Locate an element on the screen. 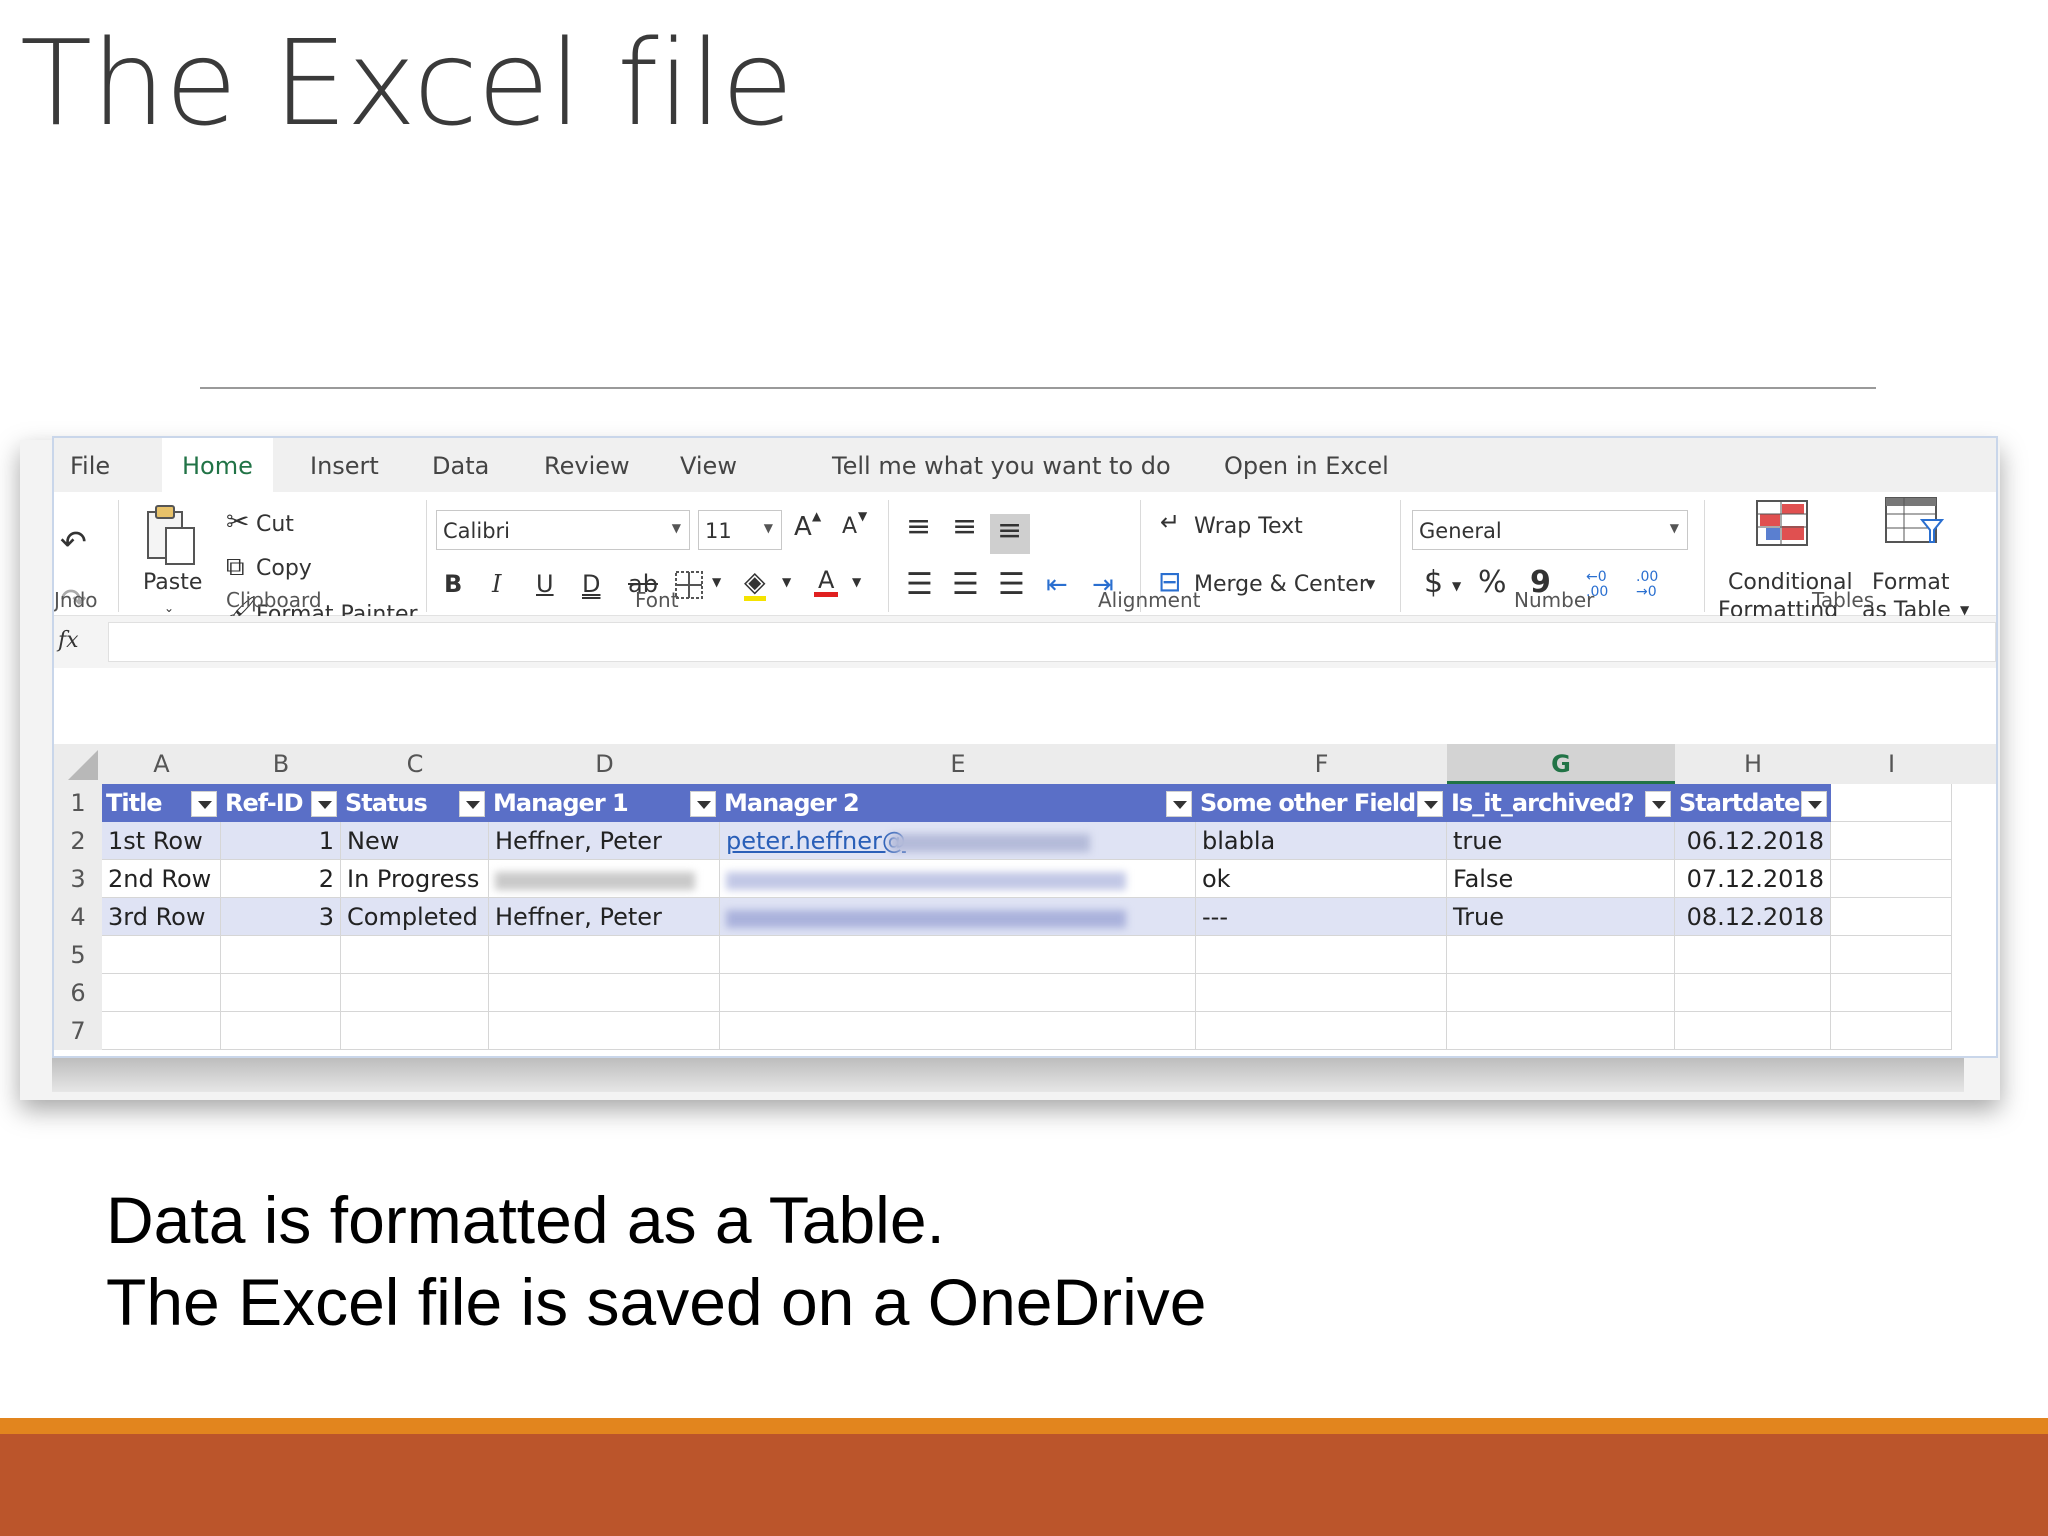 This screenshot has width=2048, height=1536. paste-dropdown-icon: ⌄ is located at coordinates (169, 608).